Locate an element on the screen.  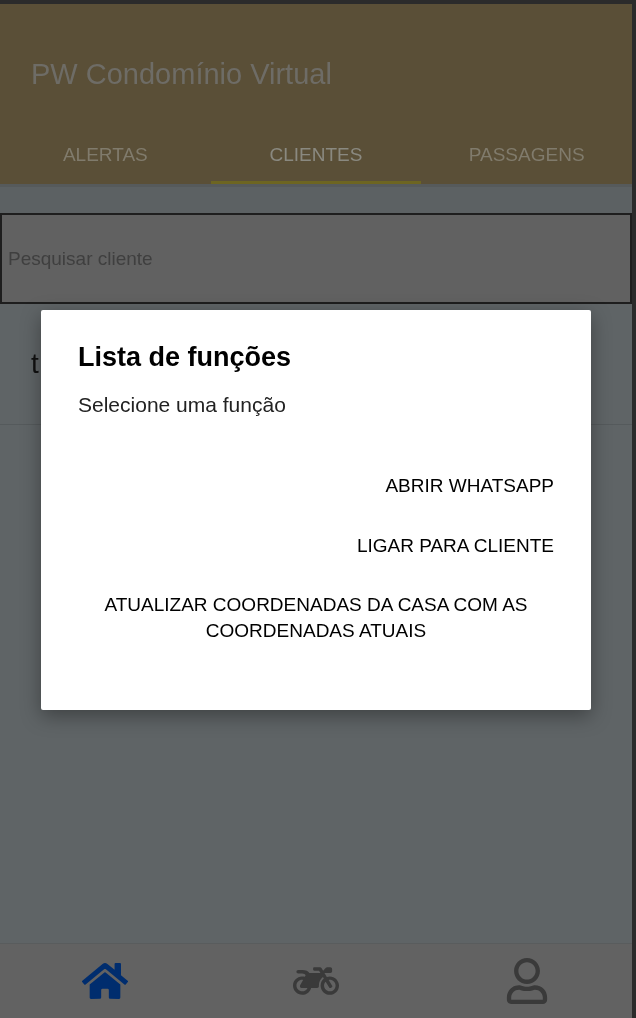
dialog-title: Lista de funções is located at coordinates (185, 357).